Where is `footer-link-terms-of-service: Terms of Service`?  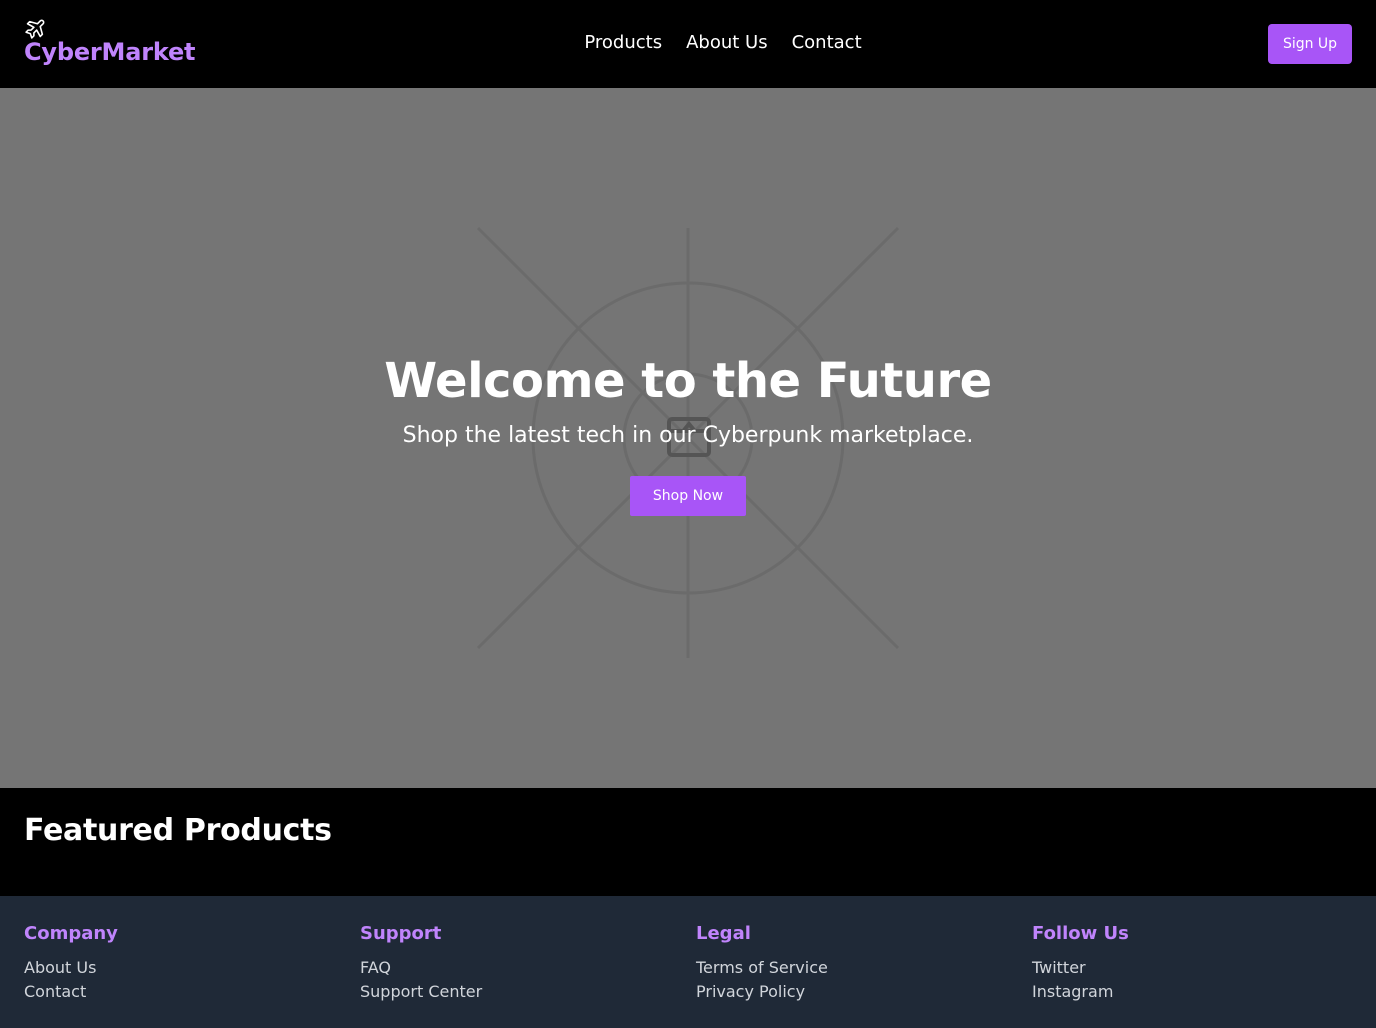
footer-link-terms-of-service: Terms of Service is located at coordinates (864, 968).